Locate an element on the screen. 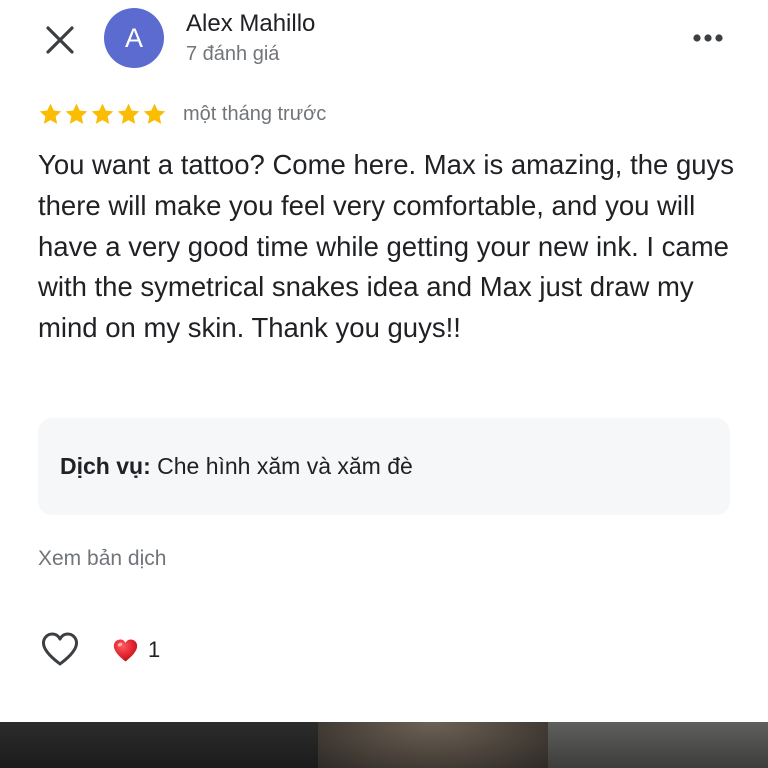 This screenshot has width=768, height=768. service-info: Dịch vụ: Che hình xăm và xăm đè is located at coordinates (236, 466).